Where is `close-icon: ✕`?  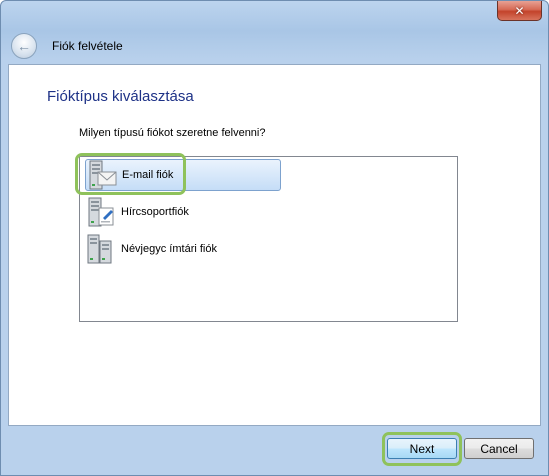 close-icon: ✕ is located at coordinates (519, 10).